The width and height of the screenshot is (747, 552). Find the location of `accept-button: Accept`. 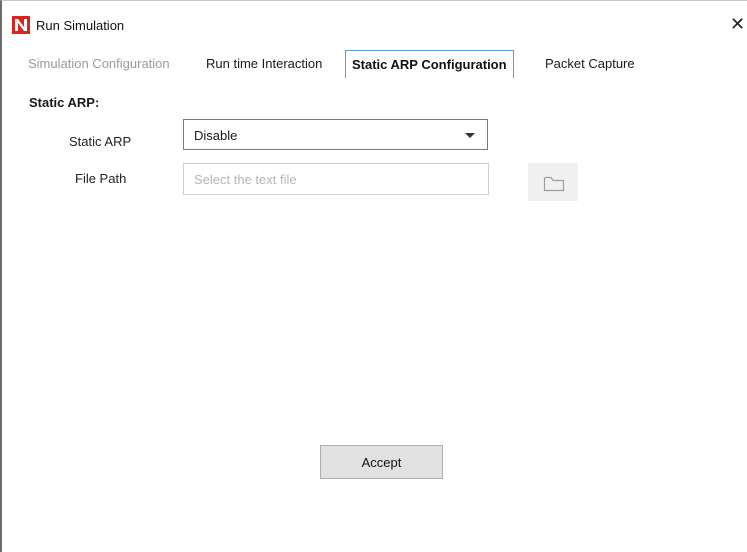

accept-button: Accept is located at coordinates (381, 462).